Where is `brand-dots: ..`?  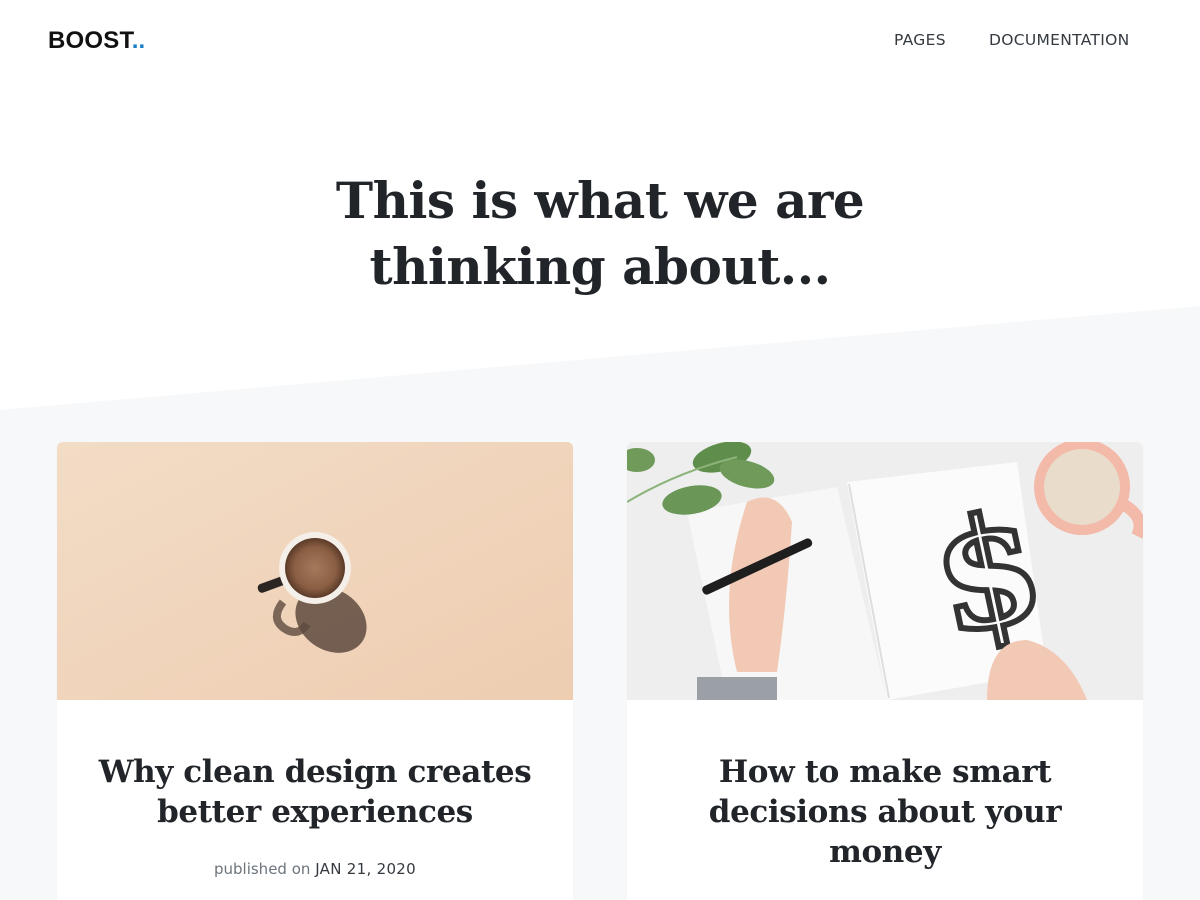 brand-dots: .. is located at coordinates (138, 40).